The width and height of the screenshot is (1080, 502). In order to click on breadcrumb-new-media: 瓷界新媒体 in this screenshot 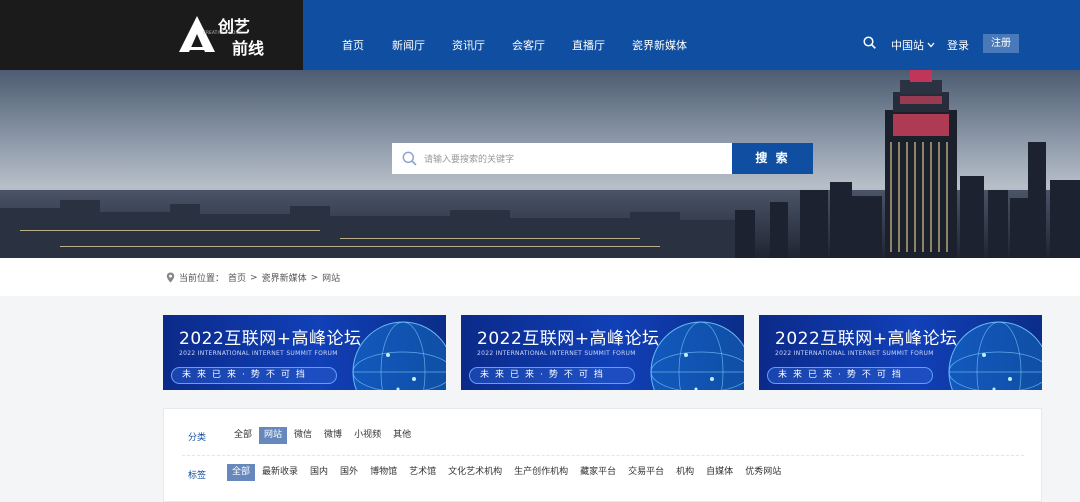, I will do `click(284, 277)`.